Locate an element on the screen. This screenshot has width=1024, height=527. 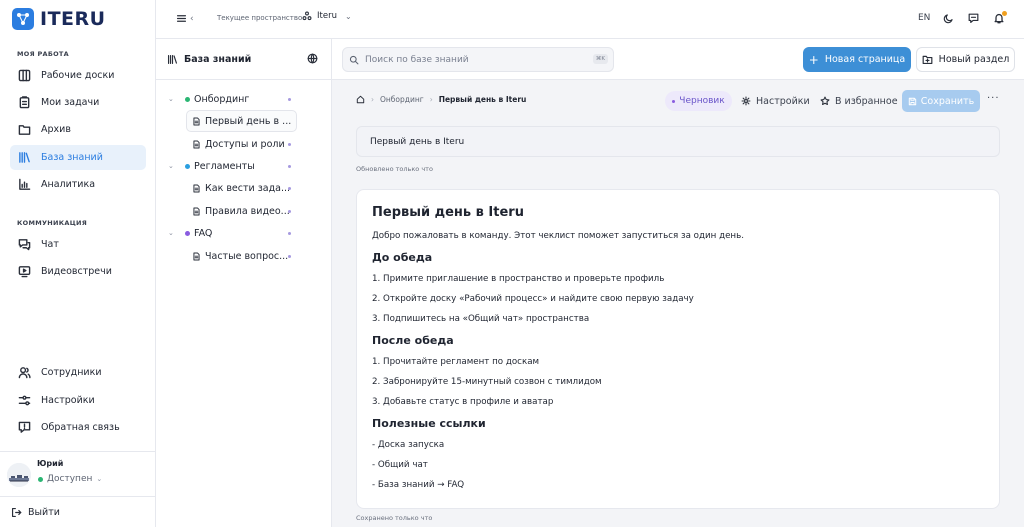
chevron-left-icon: ‹ is located at coordinates (192, 18).